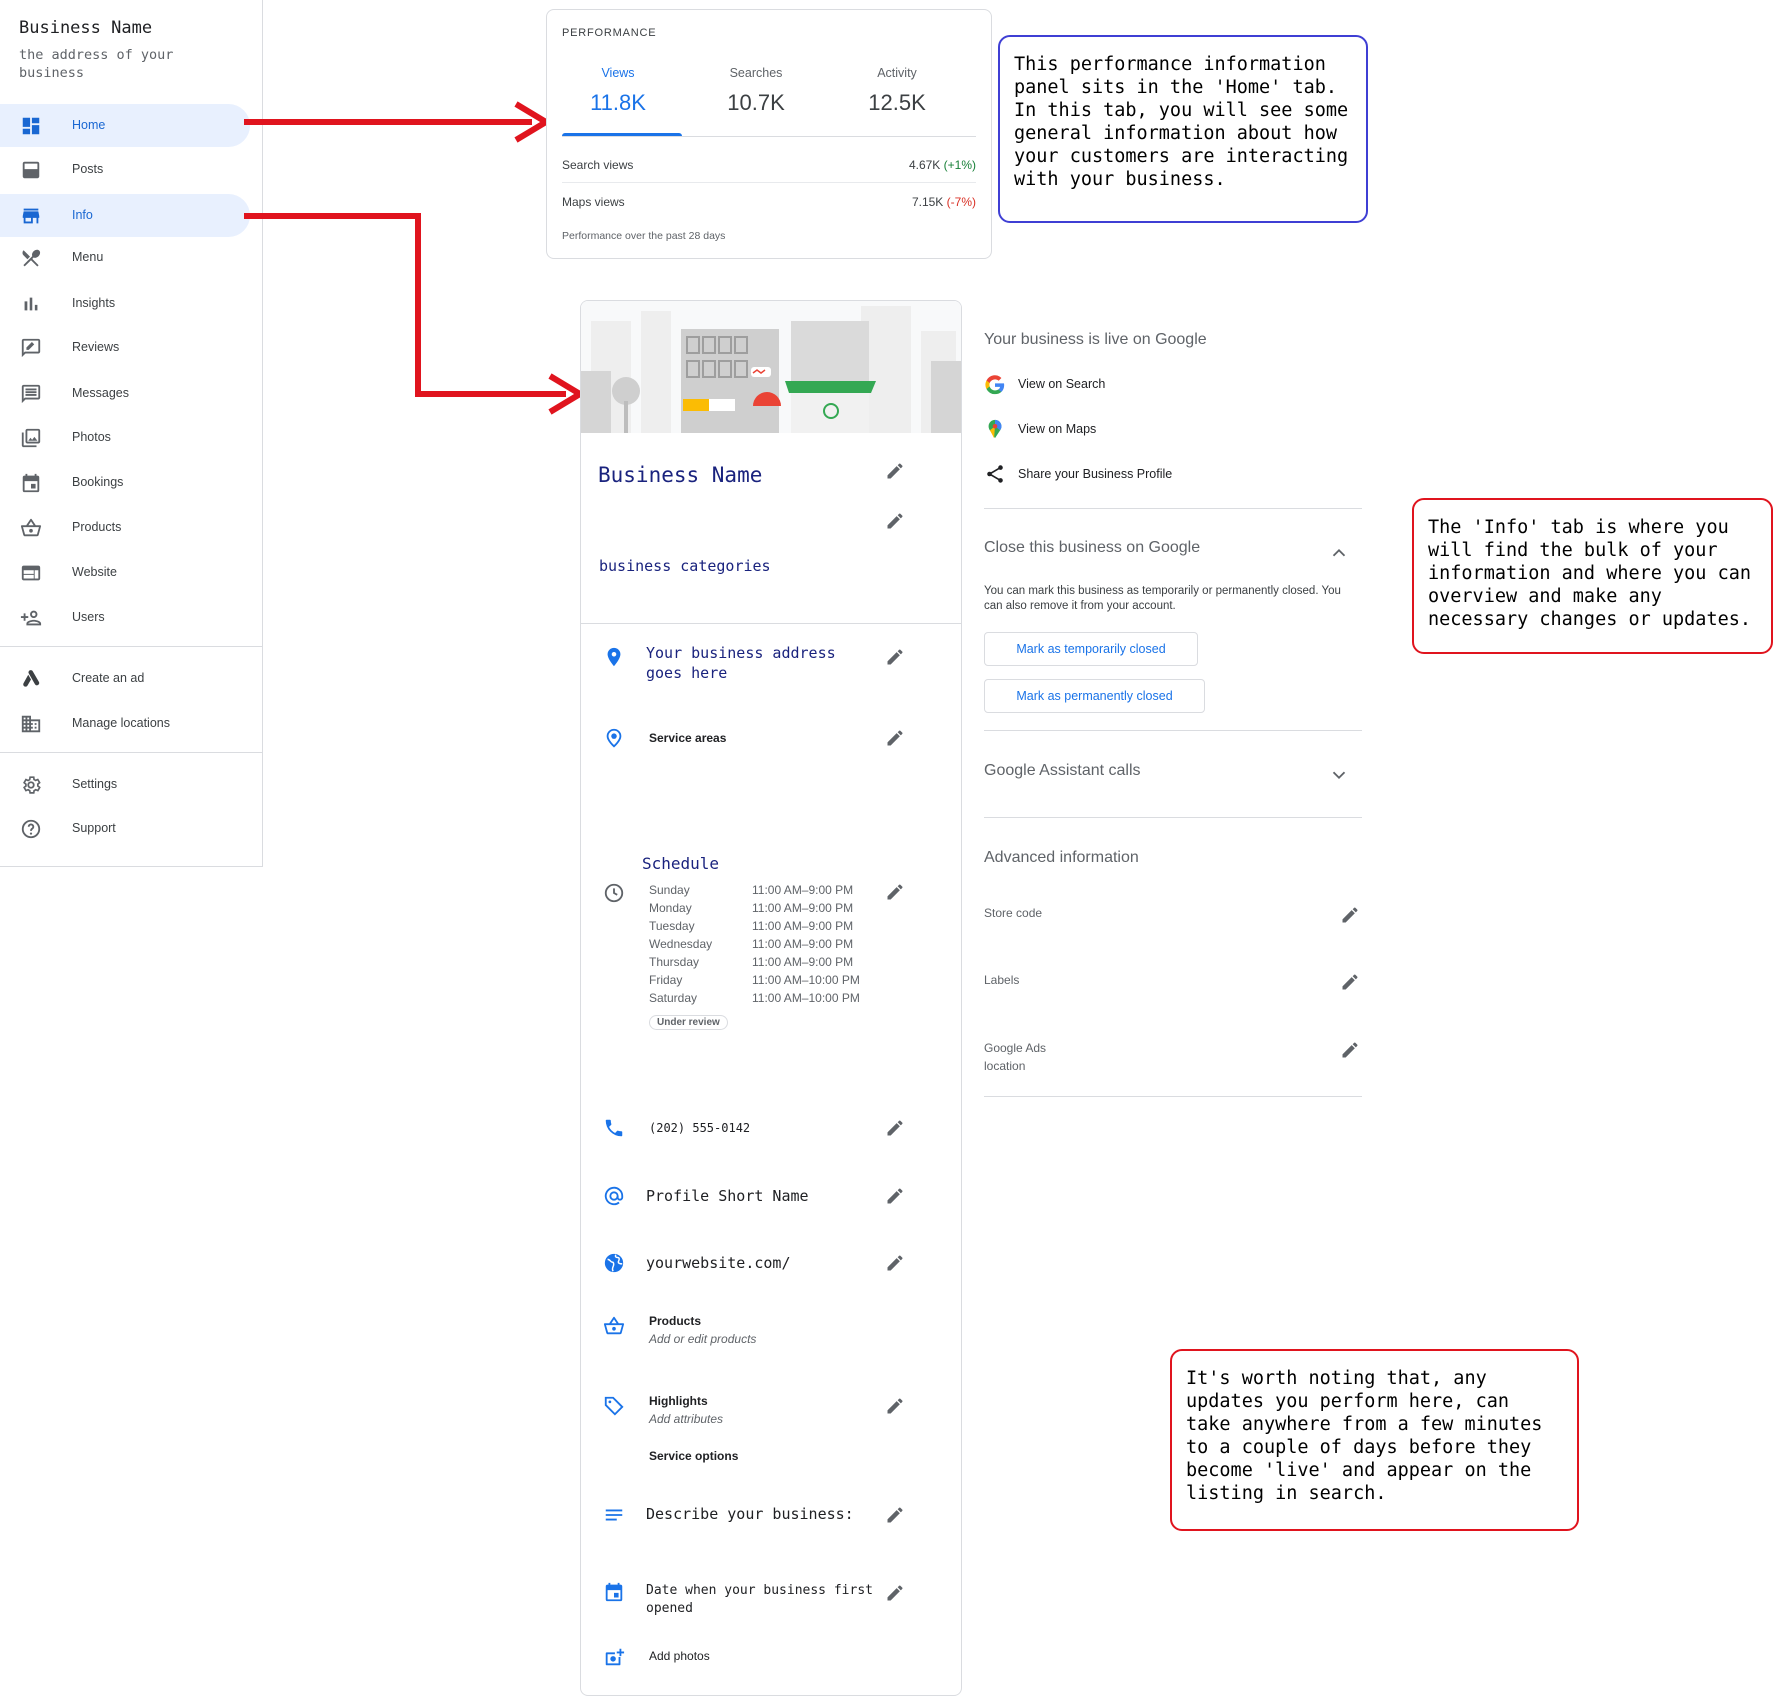  Describe the element at coordinates (415, 314) in the screenshot. I see `arrow-info-to-card` at that location.